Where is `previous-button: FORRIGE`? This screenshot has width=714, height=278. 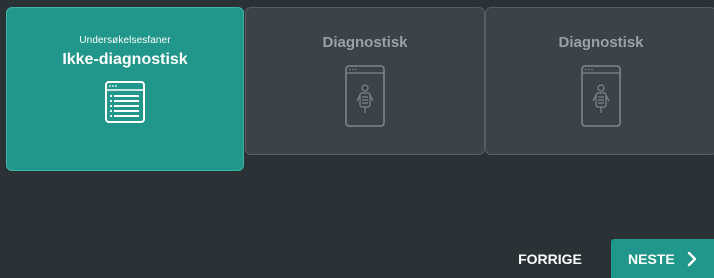 previous-button: FORRIGE is located at coordinates (550, 258).